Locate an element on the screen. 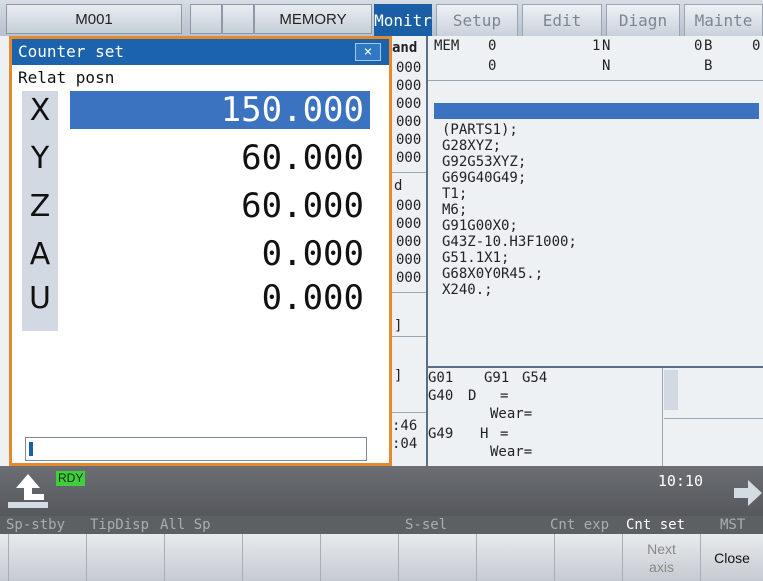 The height and width of the screenshot is (581, 763). modal-g-code: G40 is located at coordinates (441, 396).